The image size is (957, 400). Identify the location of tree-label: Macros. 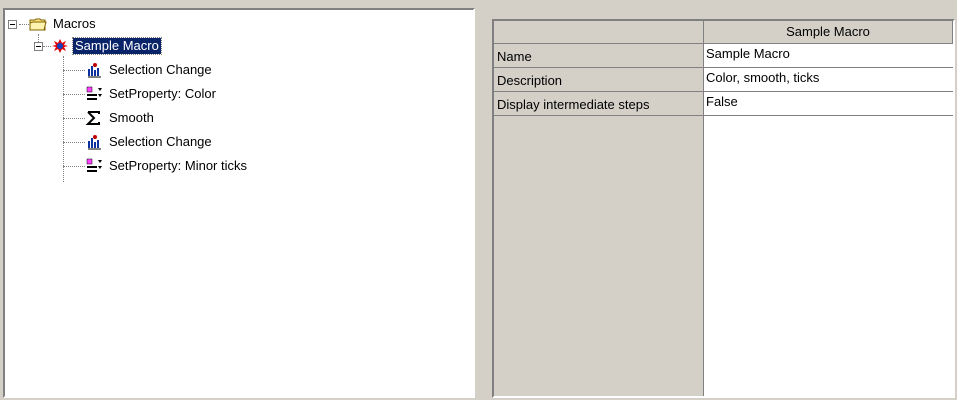
(74, 23).